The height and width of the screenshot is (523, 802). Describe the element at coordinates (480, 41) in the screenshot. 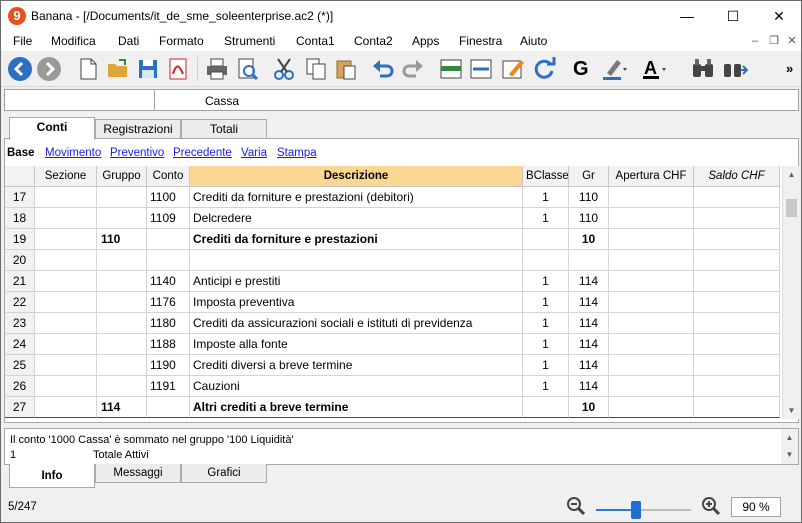

I see `menu-finestra: Finestra` at that location.